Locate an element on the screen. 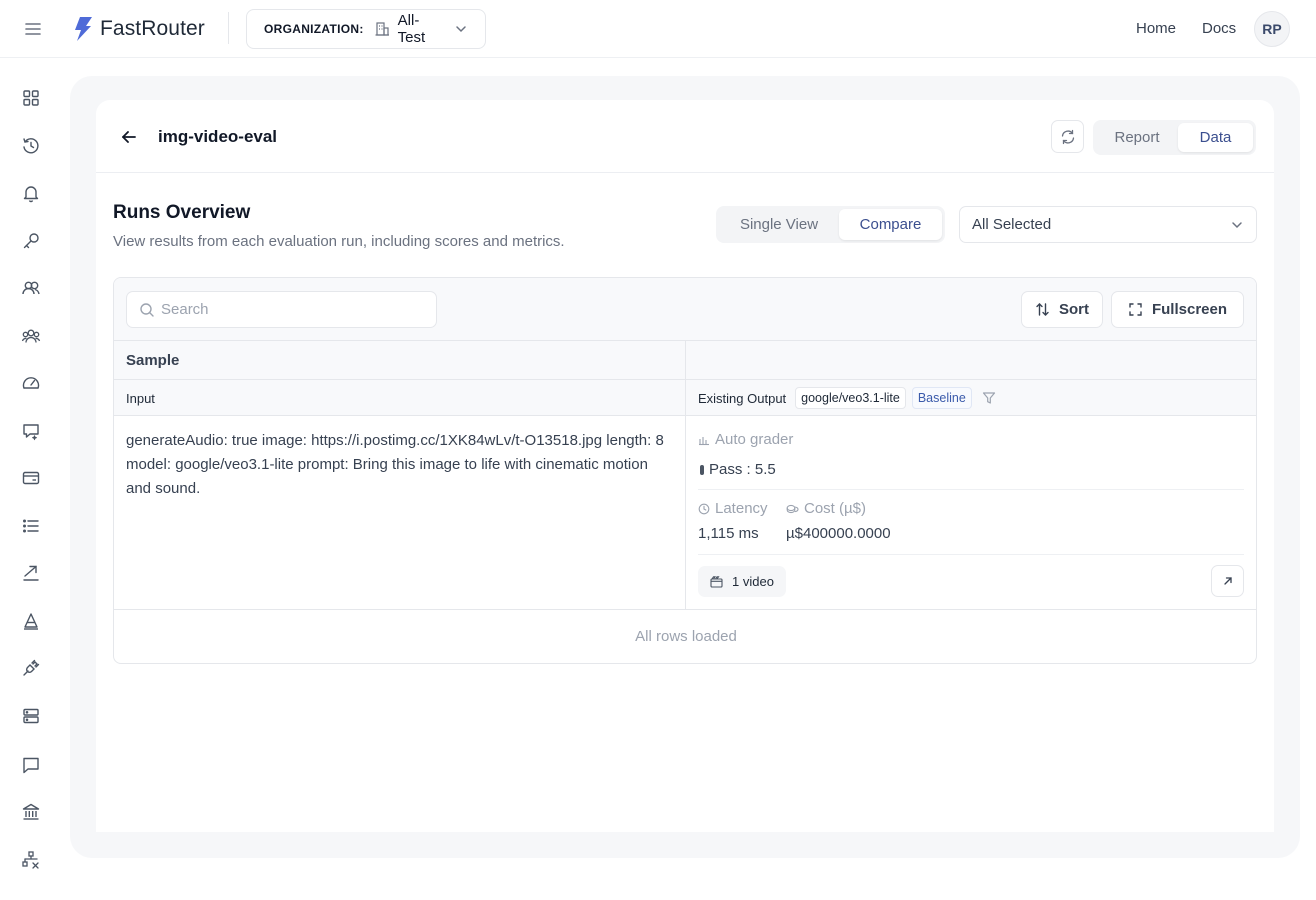  nav-home-link: Home is located at coordinates (1156, 28).